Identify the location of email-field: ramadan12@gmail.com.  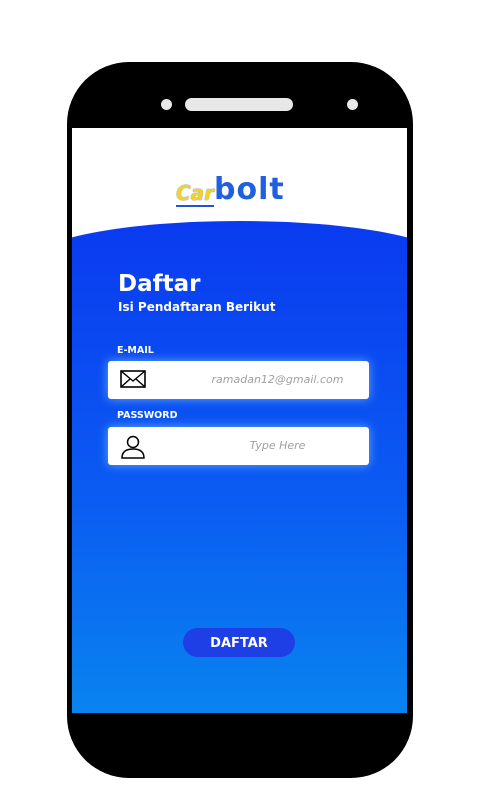
(238, 380).